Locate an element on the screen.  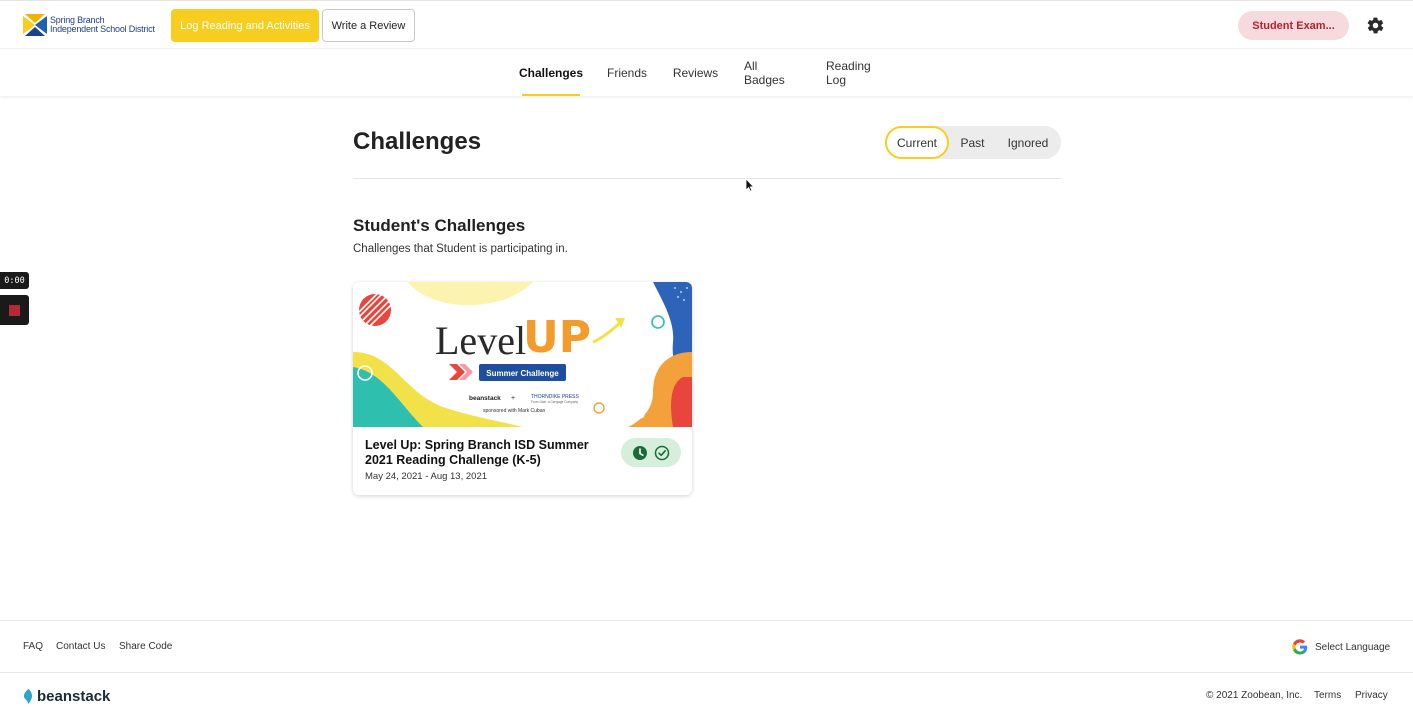
gear-icon is located at coordinates (1375, 25).